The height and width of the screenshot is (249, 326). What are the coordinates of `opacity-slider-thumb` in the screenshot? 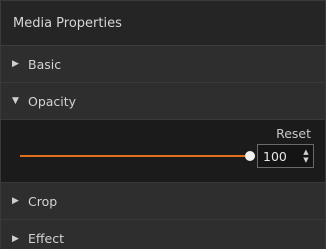 It's located at (250, 156).